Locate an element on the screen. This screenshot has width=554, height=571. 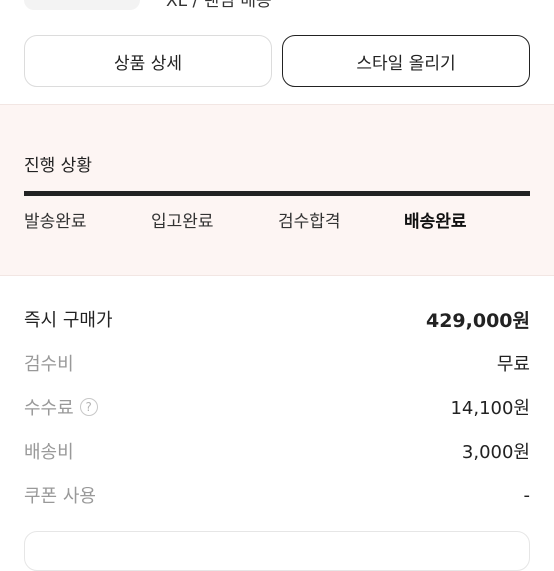
price-row-instant-buy: 즉시 구매가 429,000원 is located at coordinates (277, 319).